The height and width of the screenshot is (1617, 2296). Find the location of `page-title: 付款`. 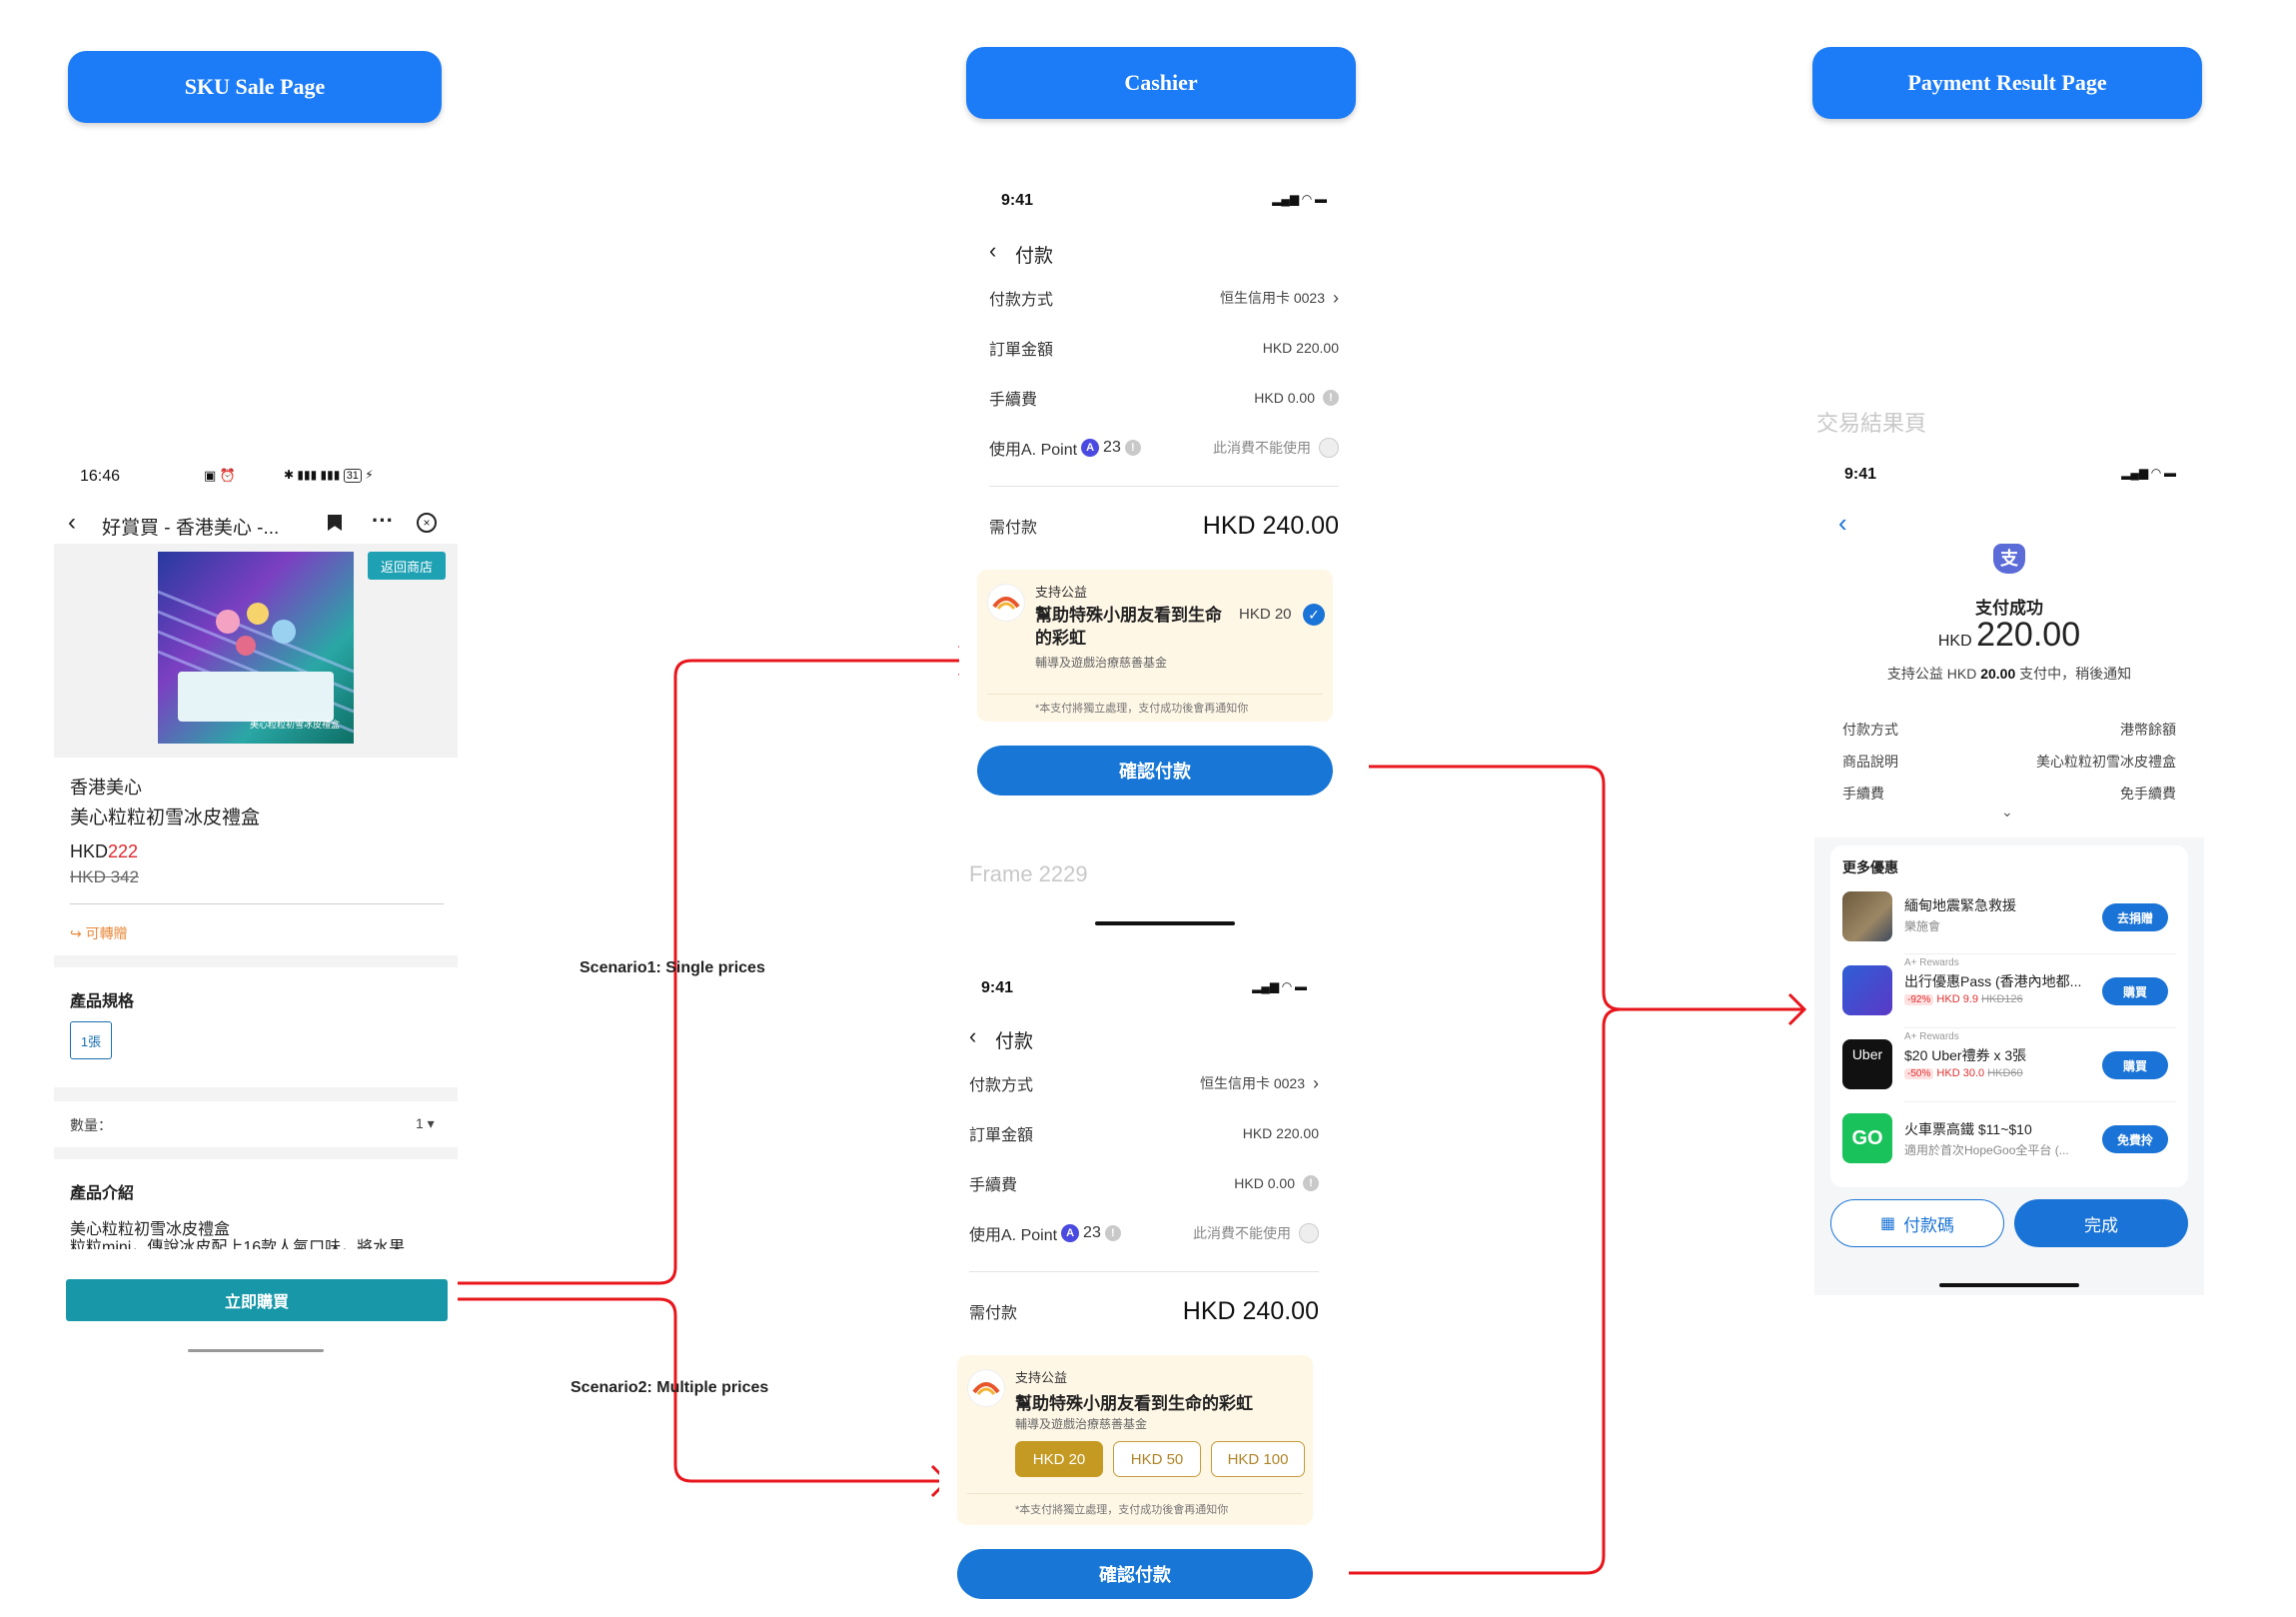

page-title: 付款 is located at coordinates (1034, 256).